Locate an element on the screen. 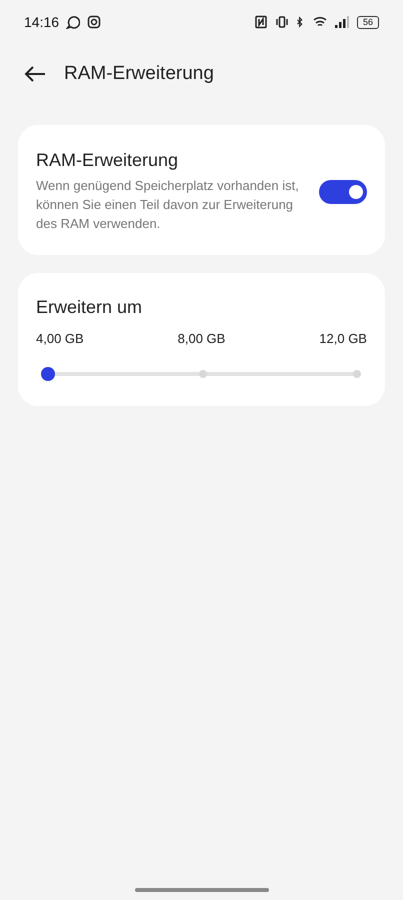  slider-stop-label: 4,00 GB is located at coordinates (60, 338).